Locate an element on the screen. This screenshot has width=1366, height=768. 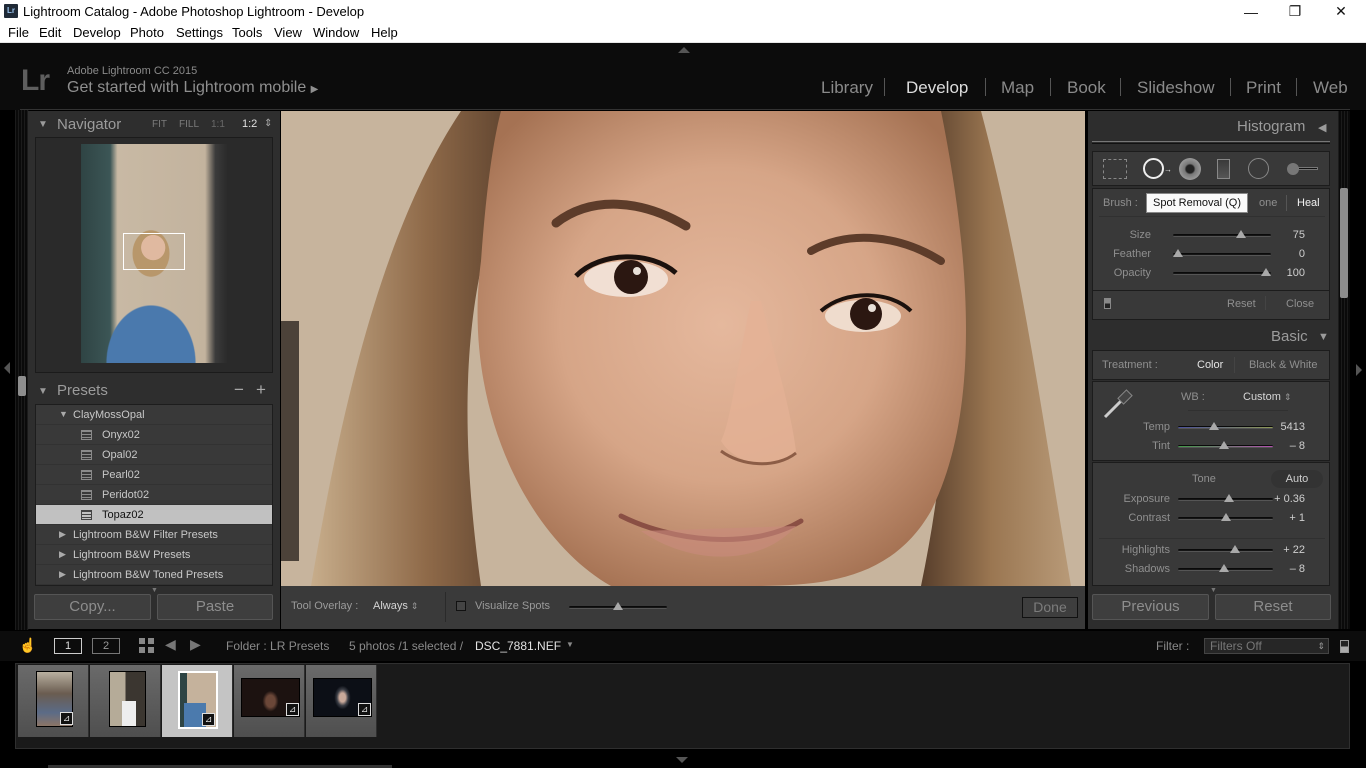
filmstrip-cell-selected: ⊿ is located at coordinates (197, 701).